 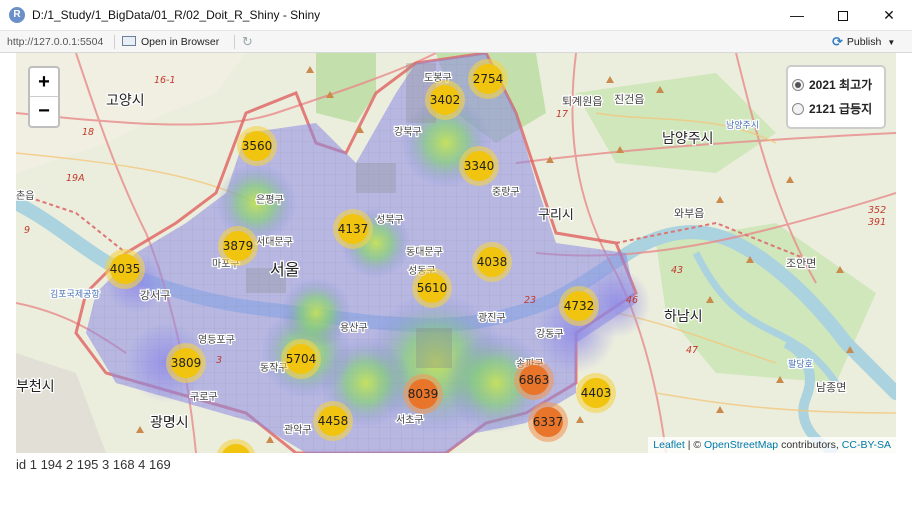 I want to click on publish-label: Publish, so click(x=864, y=42).